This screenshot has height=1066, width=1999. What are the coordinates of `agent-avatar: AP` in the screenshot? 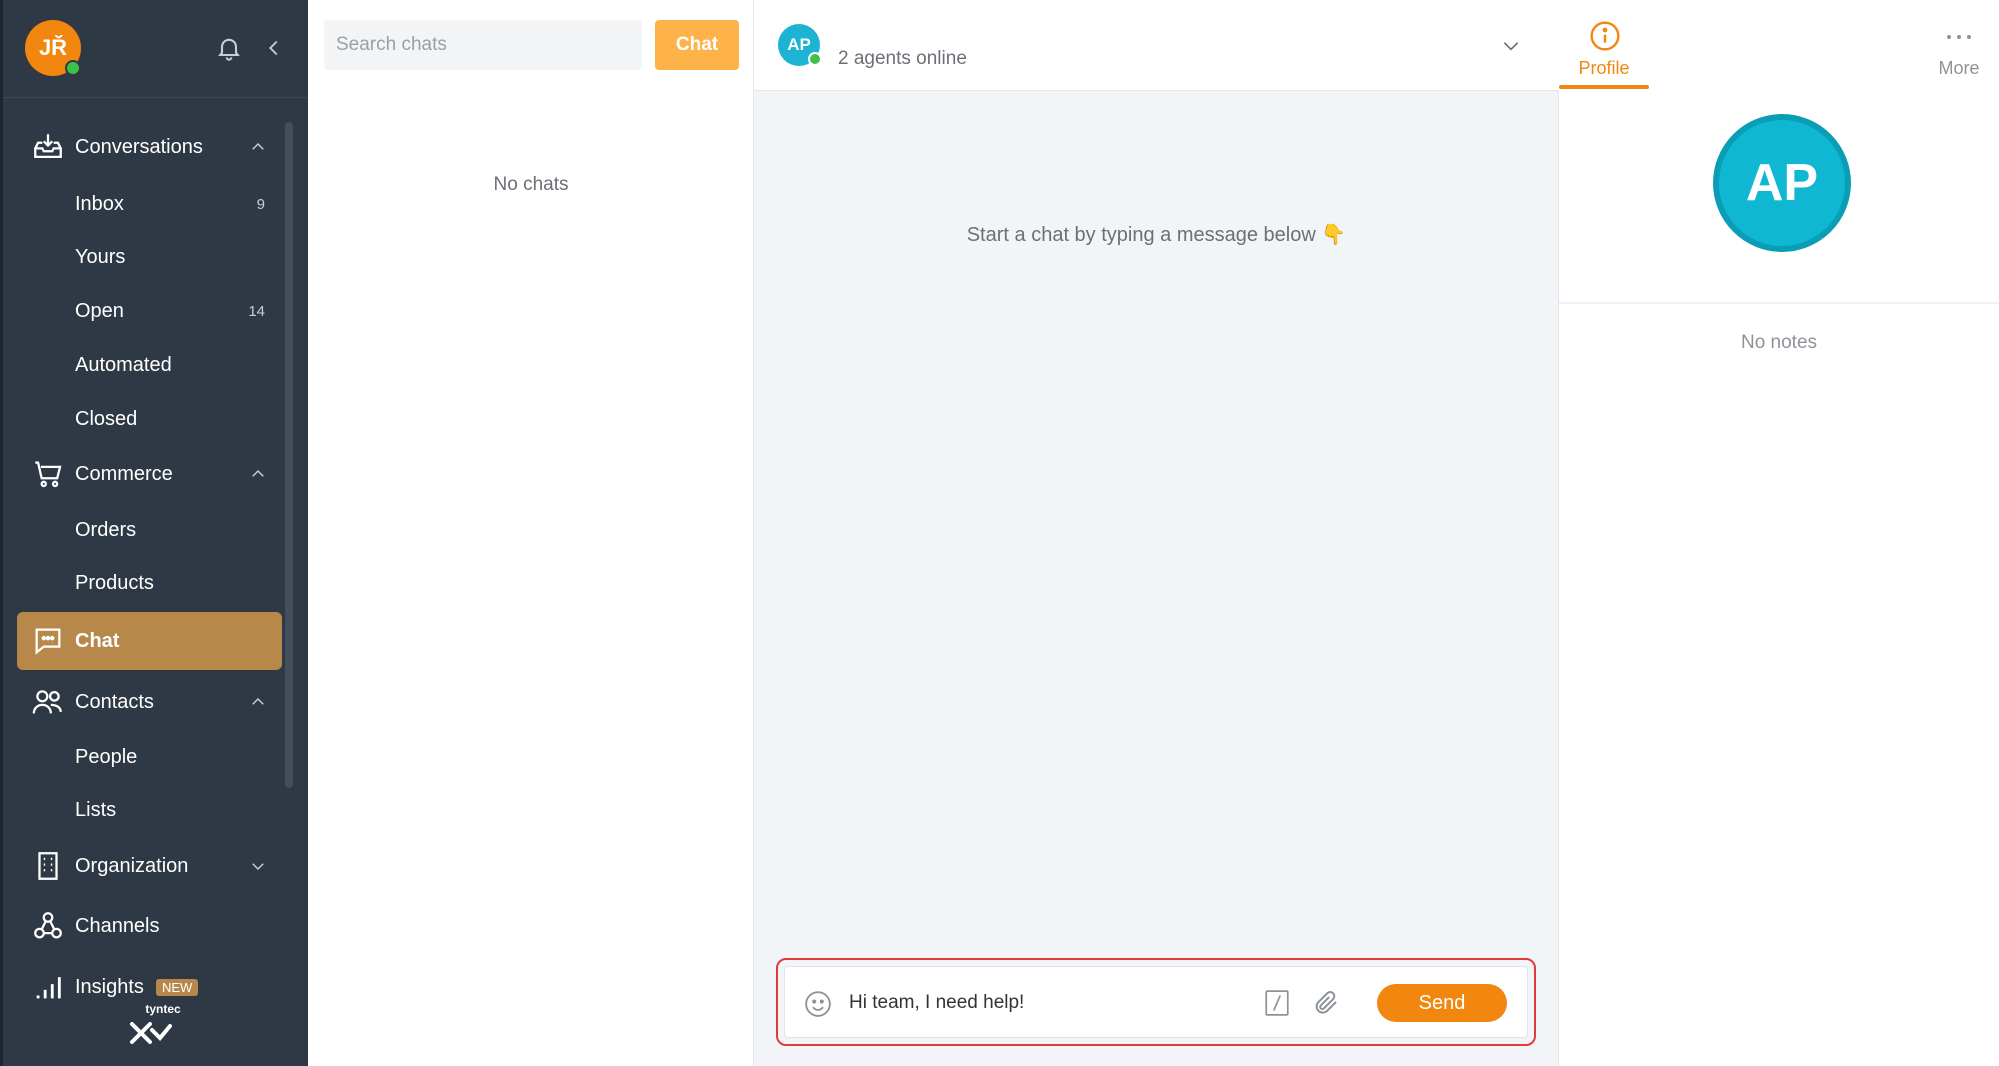 It's located at (800, 45).